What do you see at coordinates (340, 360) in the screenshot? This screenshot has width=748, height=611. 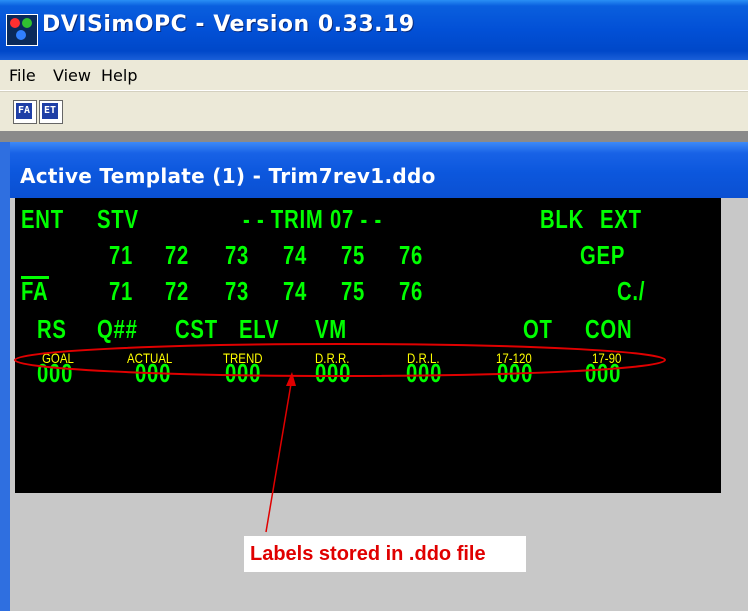 I see `annotation-ellipse` at bounding box center [340, 360].